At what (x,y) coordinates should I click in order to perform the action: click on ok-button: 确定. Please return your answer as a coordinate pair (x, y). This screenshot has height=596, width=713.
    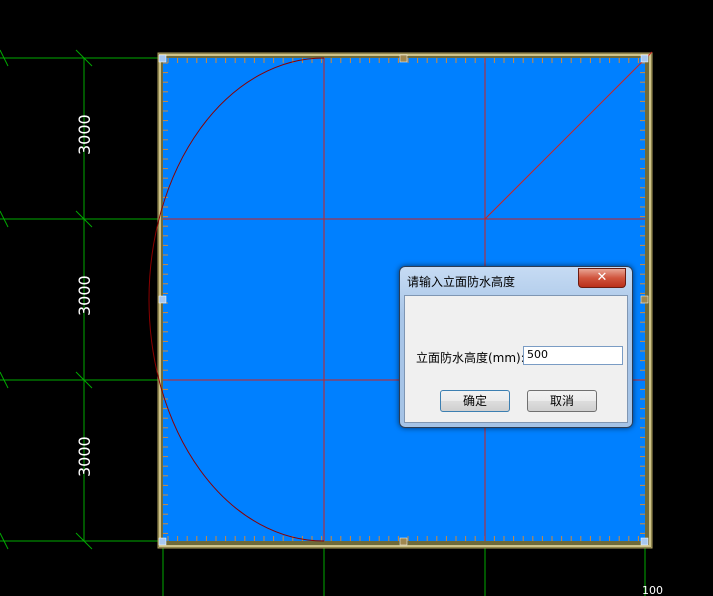
    Looking at the image, I should click on (475, 401).